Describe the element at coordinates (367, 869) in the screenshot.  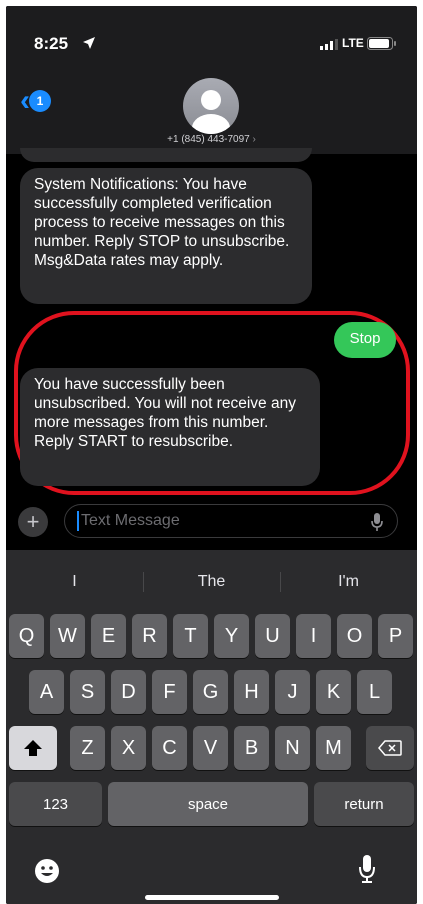
I see `dictation-icon` at that location.